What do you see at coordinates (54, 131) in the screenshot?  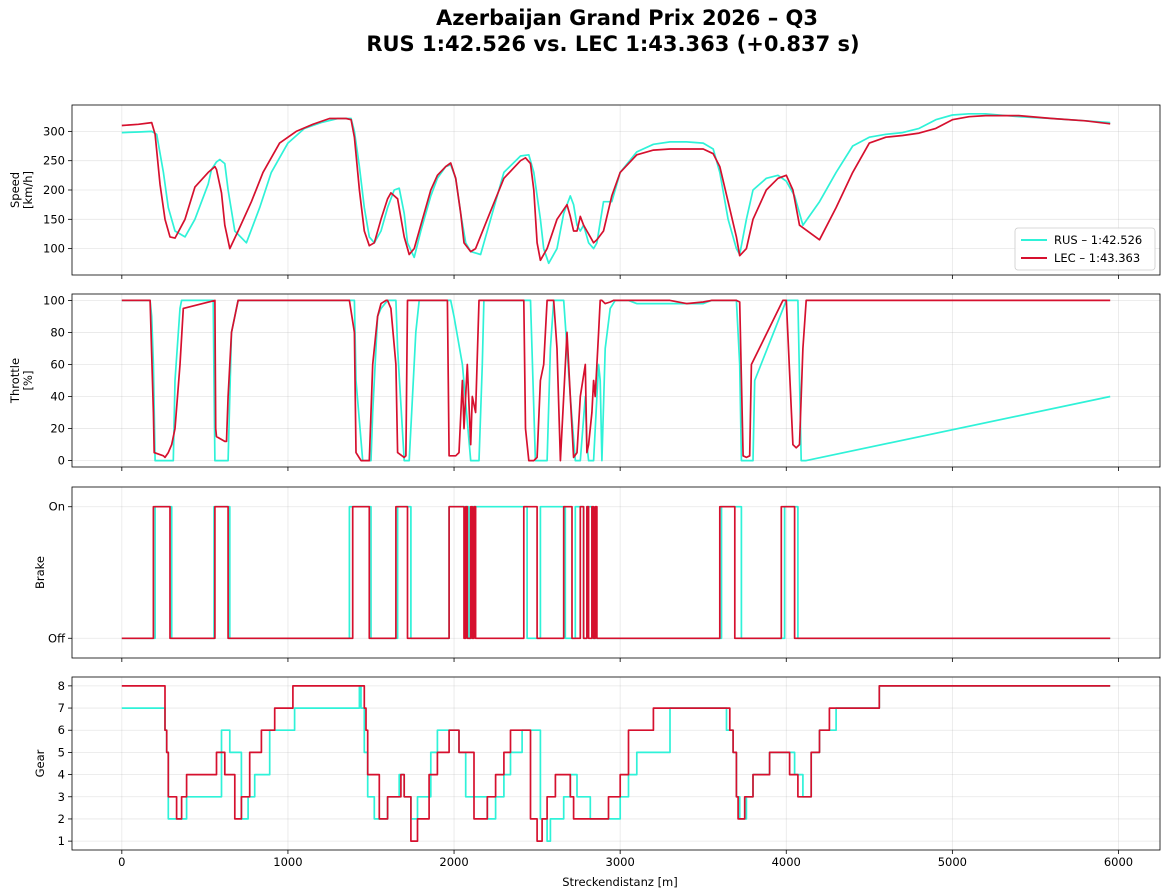 I see `y-tick-label: 300` at bounding box center [54, 131].